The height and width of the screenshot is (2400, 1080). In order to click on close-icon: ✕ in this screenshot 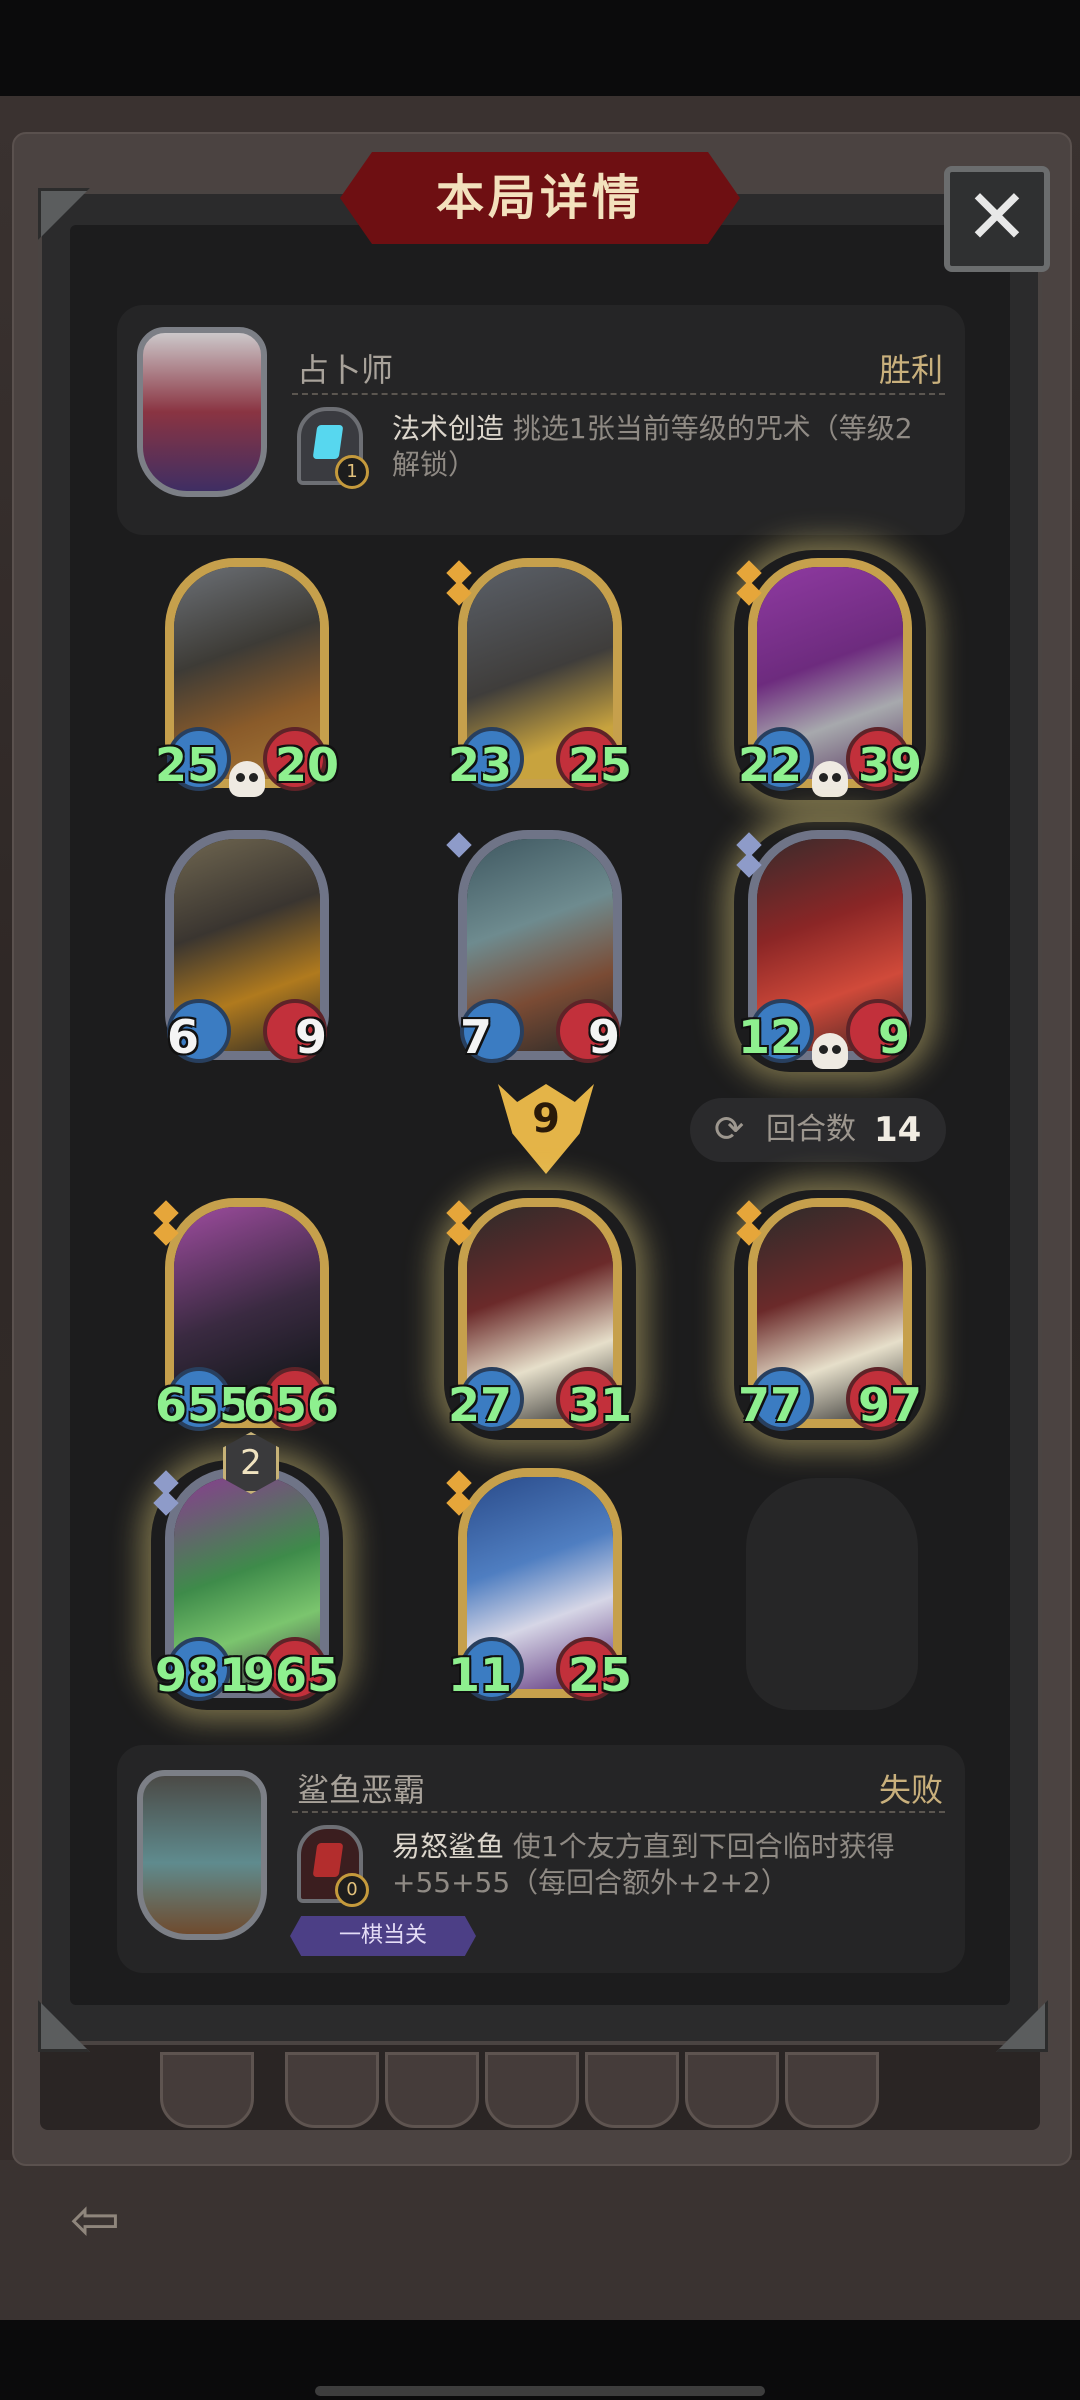, I will do `click(997, 216)`.